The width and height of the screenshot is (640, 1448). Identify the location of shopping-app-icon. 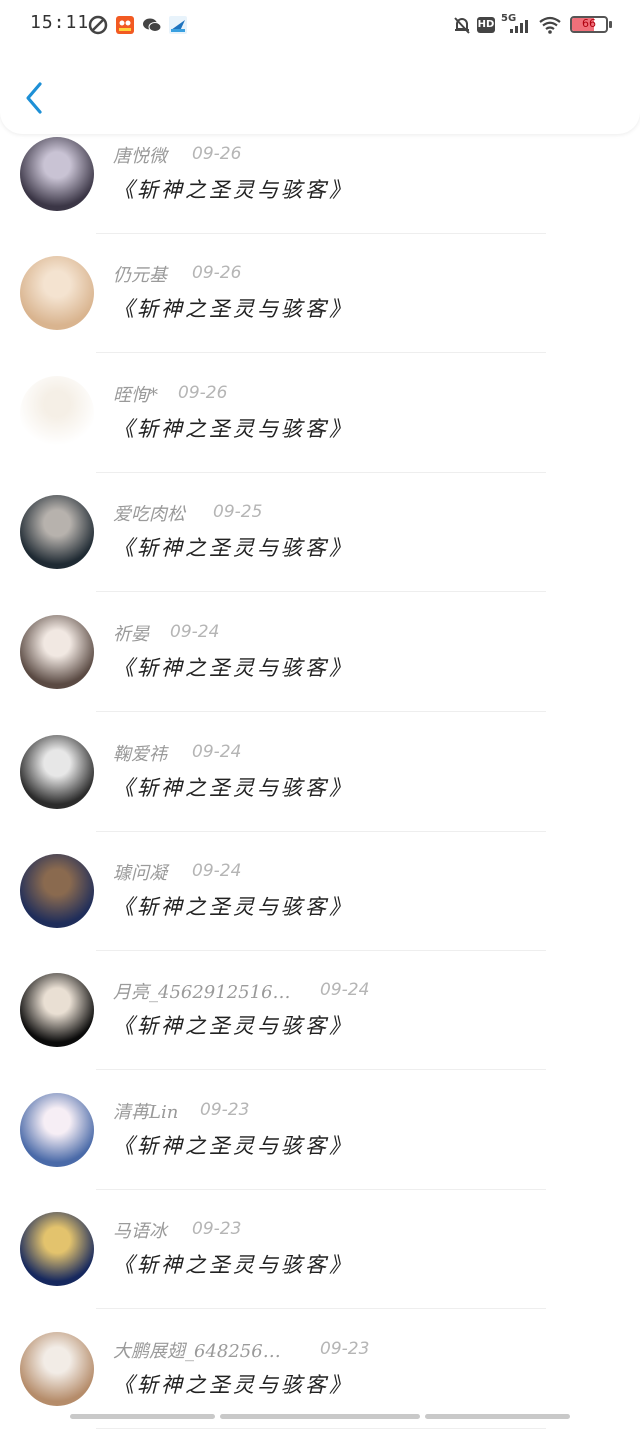
(125, 25).